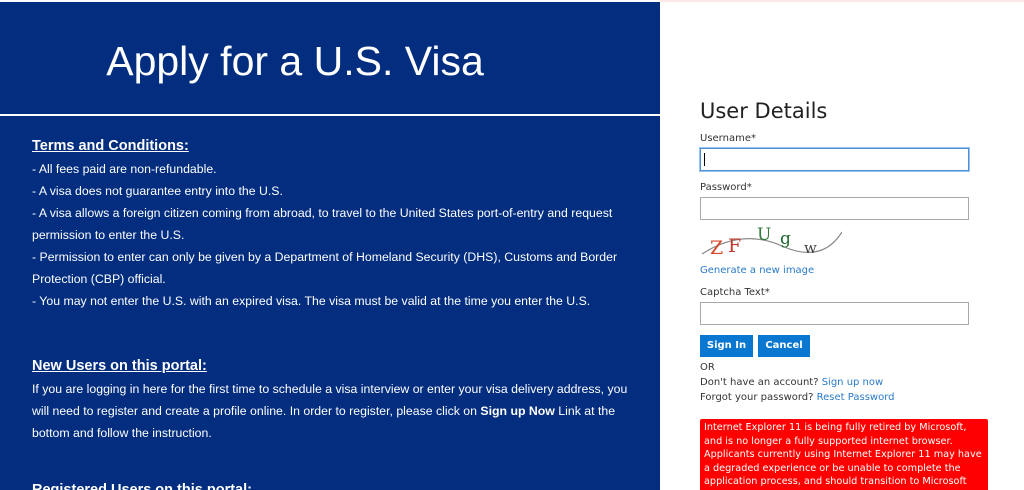 This screenshot has width=1024, height=490. I want to click on captcha-label: Captcha Text*, so click(735, 292).